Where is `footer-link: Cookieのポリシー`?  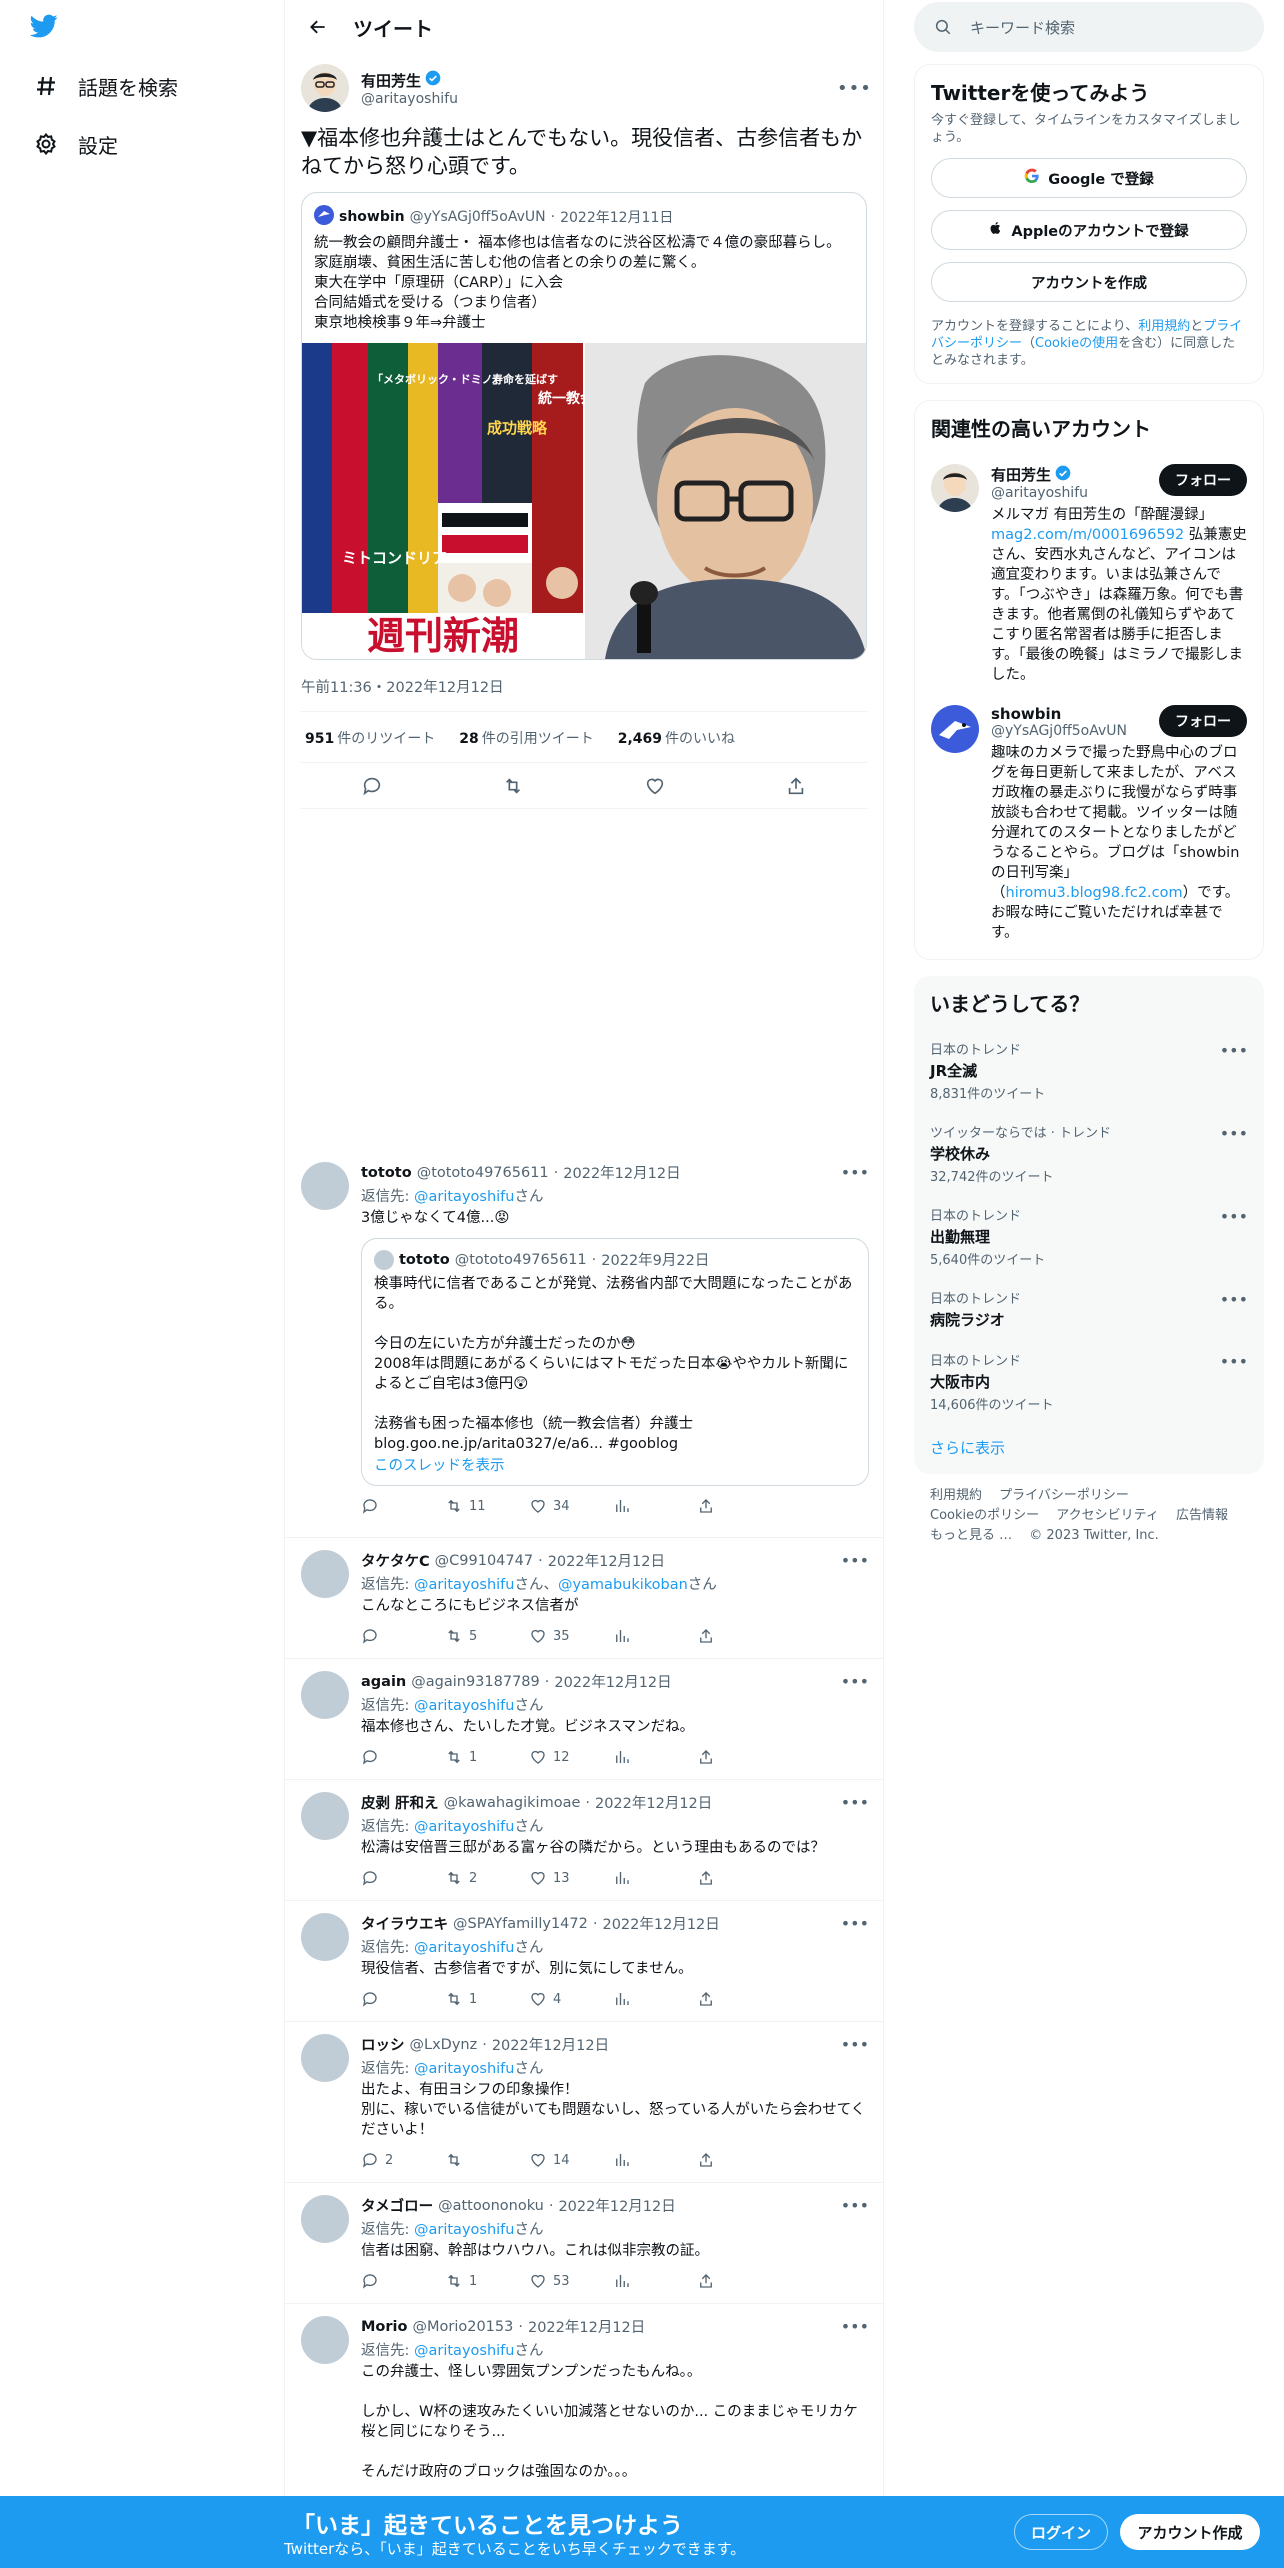 footer-link: Cookieのポリシー is located at coordinates (984, 1515).